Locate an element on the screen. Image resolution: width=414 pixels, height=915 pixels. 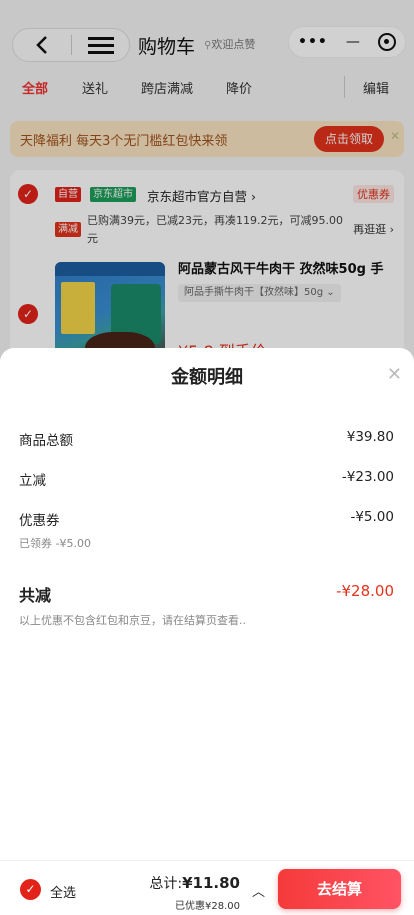
coupon-label: 优惠券 is located at coordinates (39, 521).